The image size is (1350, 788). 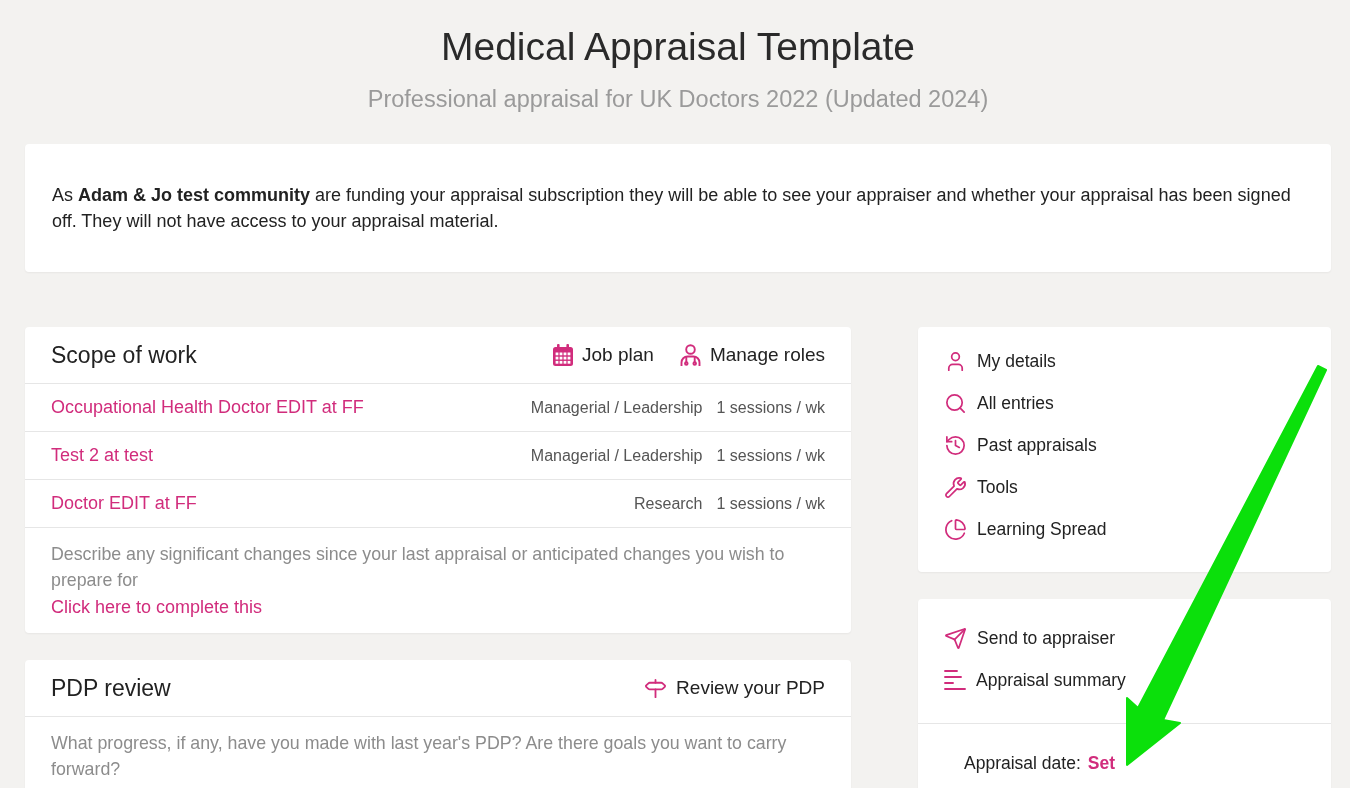 What do you see at coordinates (1035, 680) in the screenshot?
I see `nav-link: Appraisal summary` at bounding box center [1035, 680].